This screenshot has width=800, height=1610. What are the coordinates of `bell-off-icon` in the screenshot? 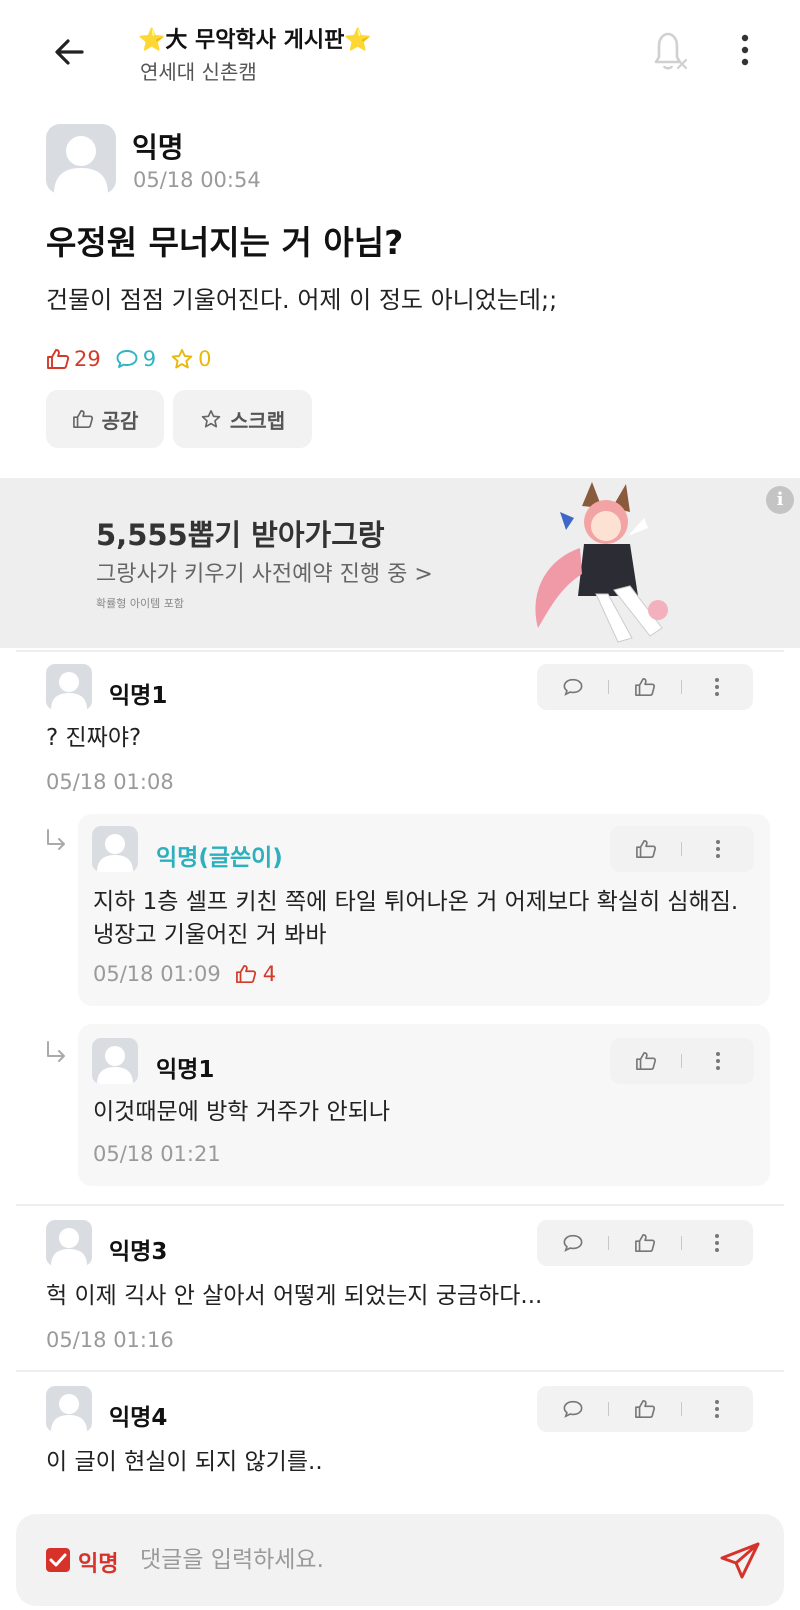 It's located at (671, 51).